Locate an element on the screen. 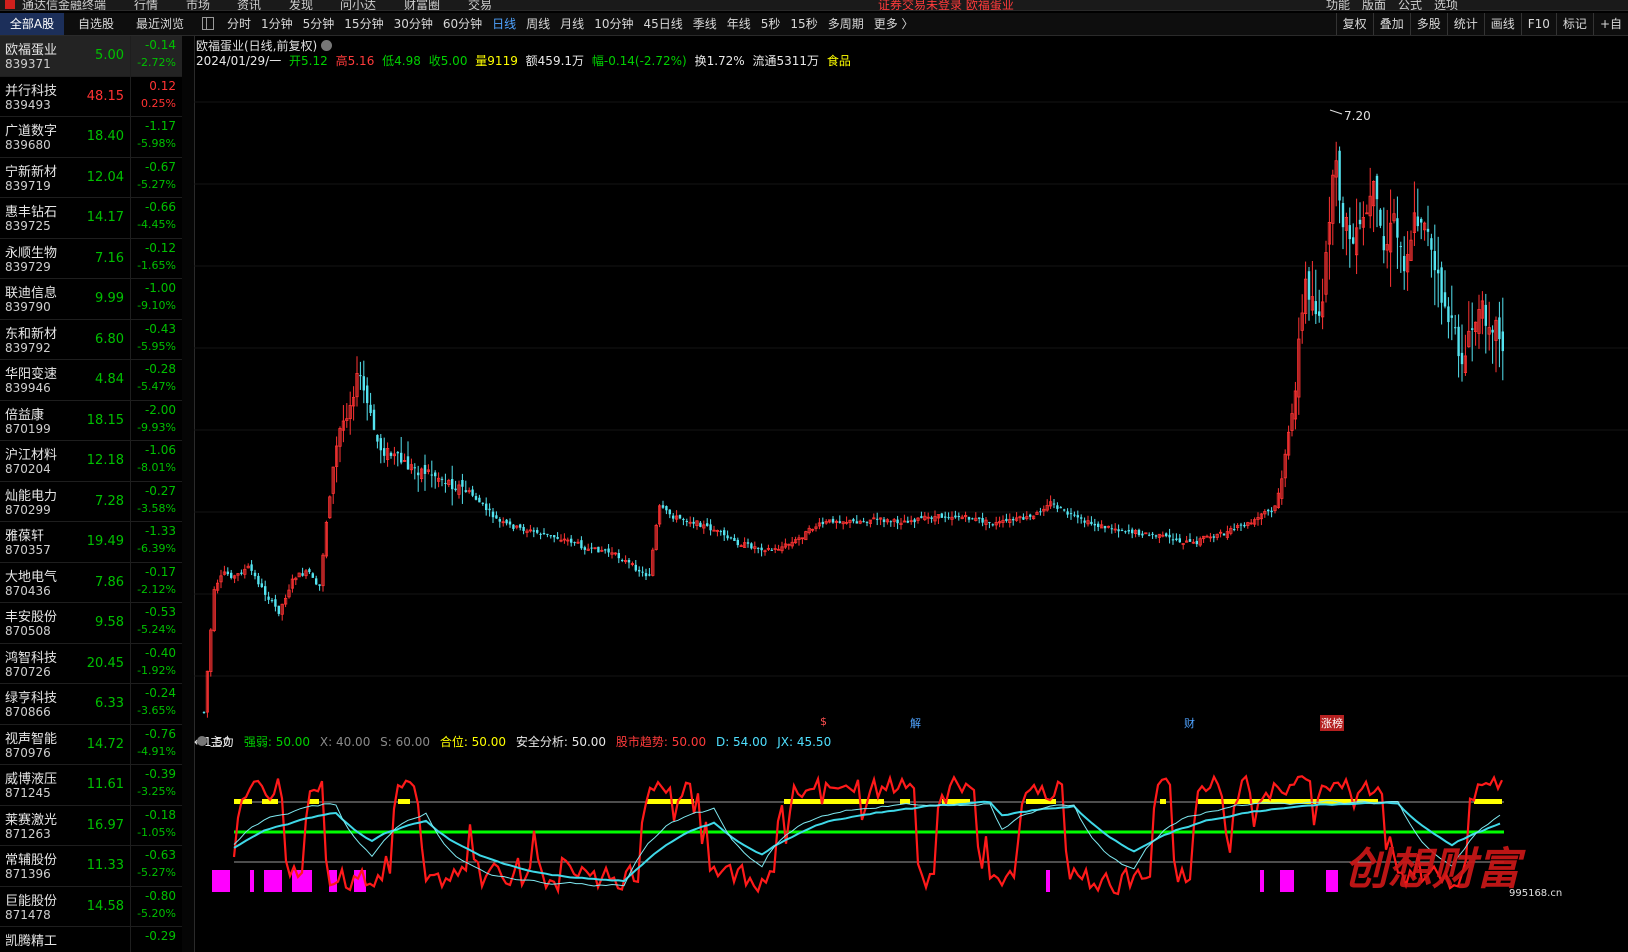  period-tab: 15分钟 is located at coordinates (363, 24).